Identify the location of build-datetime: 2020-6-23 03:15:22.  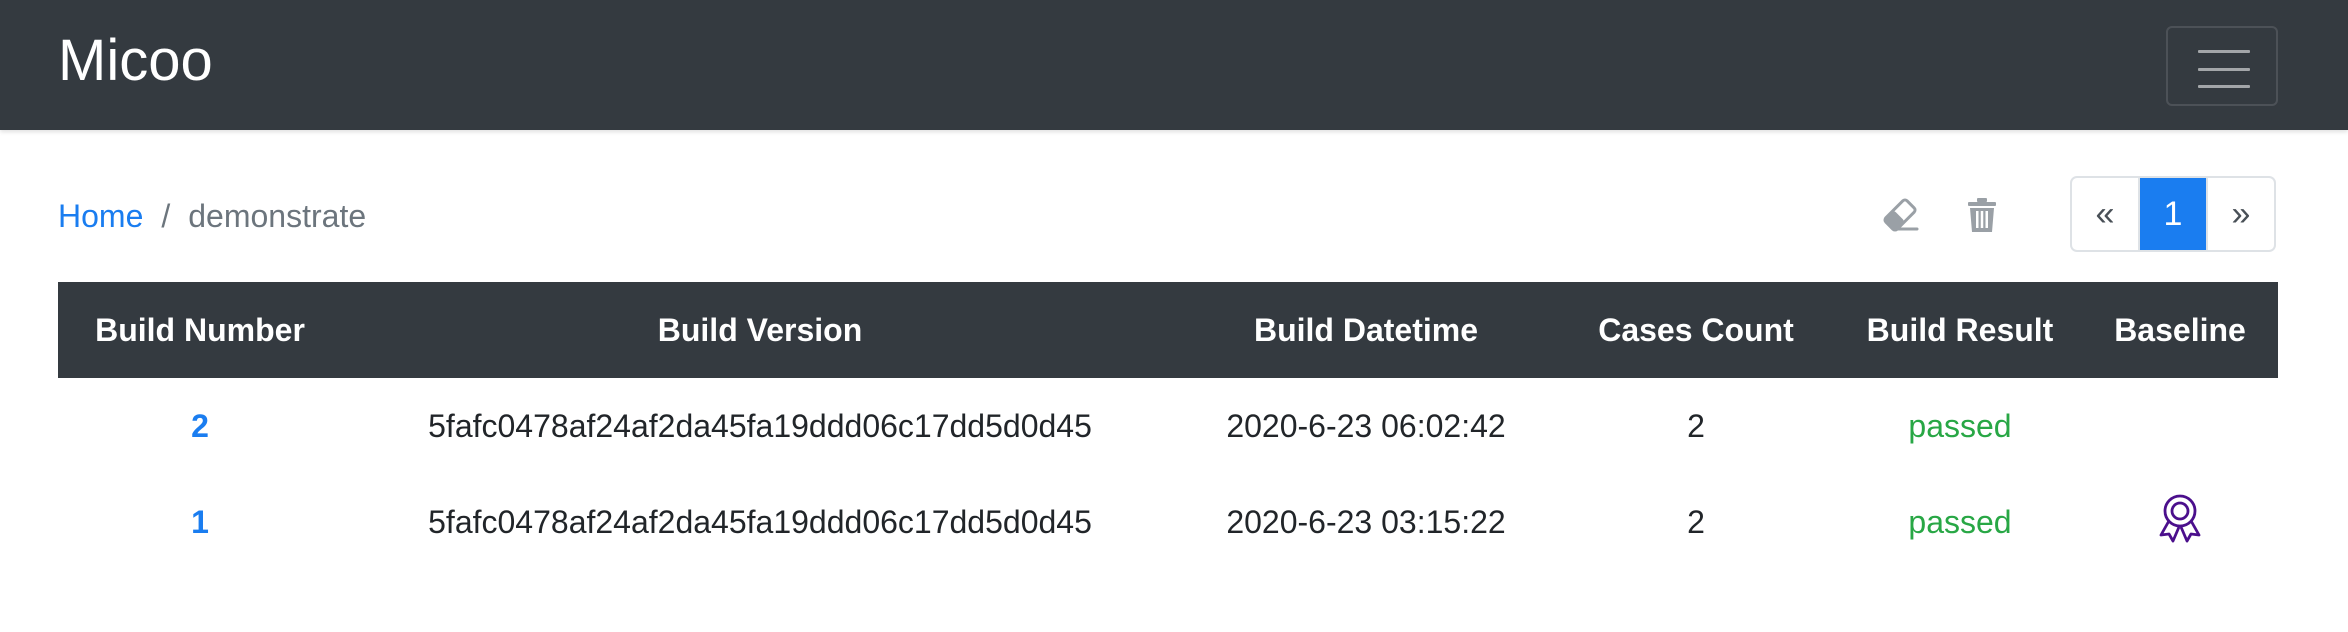
(1366, 521).